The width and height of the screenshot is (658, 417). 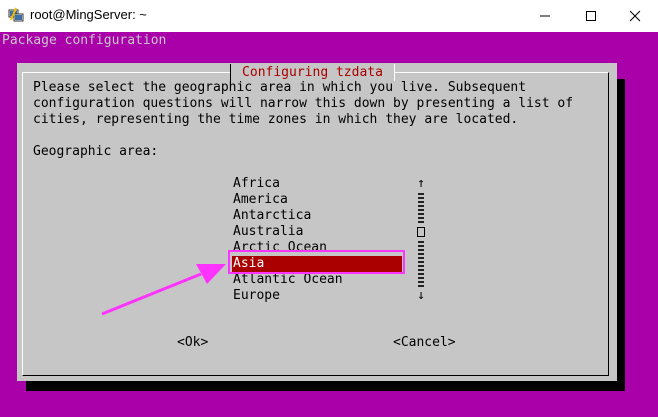 What do you see at coordinates (317, 280) in the screenshot?
I see `list-item-atlantic-ocean: Atlantic Ocean` at bounding box center [317, 280].